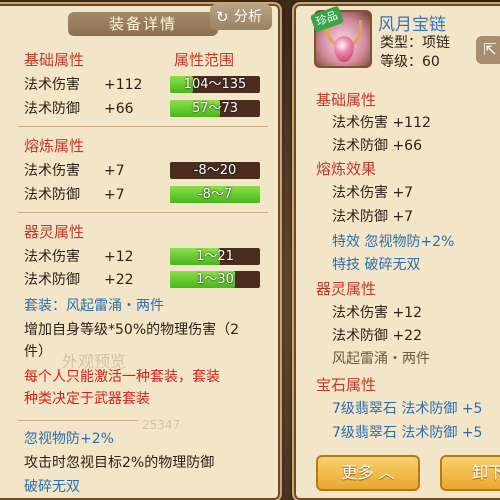 The height and width of the screenshot is (500, 500). I want to click on spirit-attr-name: 法术伤害, so click(52, 257).